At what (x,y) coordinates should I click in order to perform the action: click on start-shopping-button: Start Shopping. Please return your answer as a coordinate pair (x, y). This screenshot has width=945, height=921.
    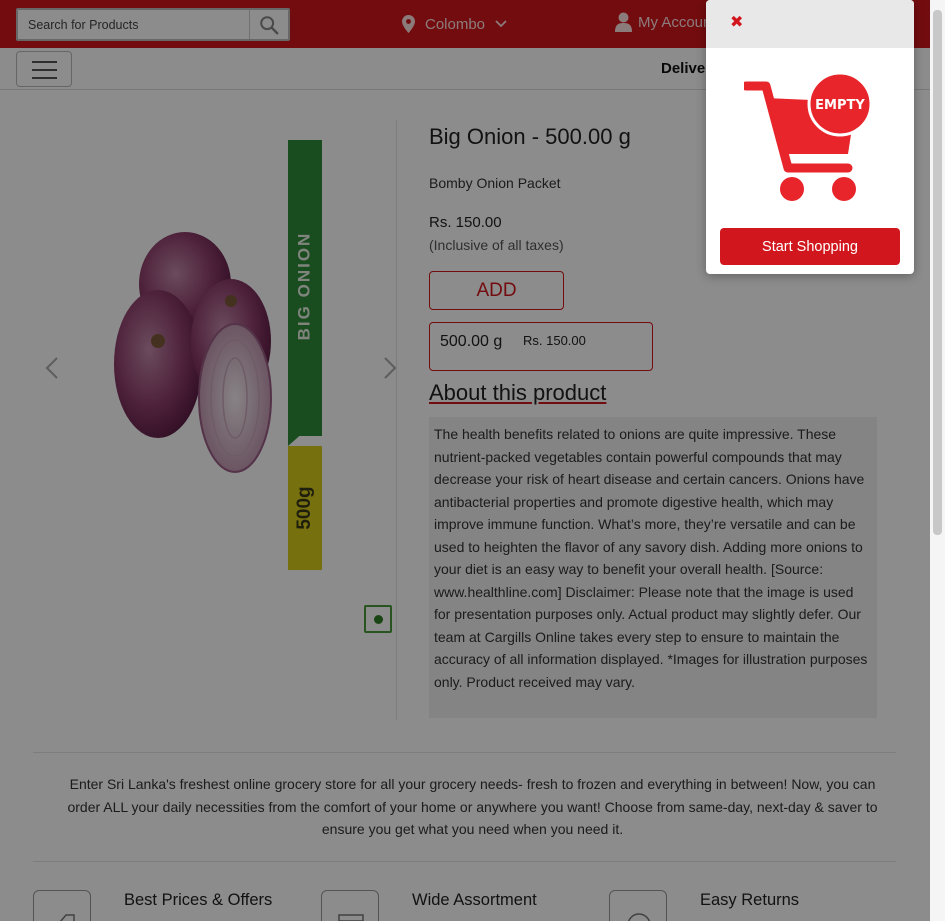
    Looking at the image, I should click on (810, 246).